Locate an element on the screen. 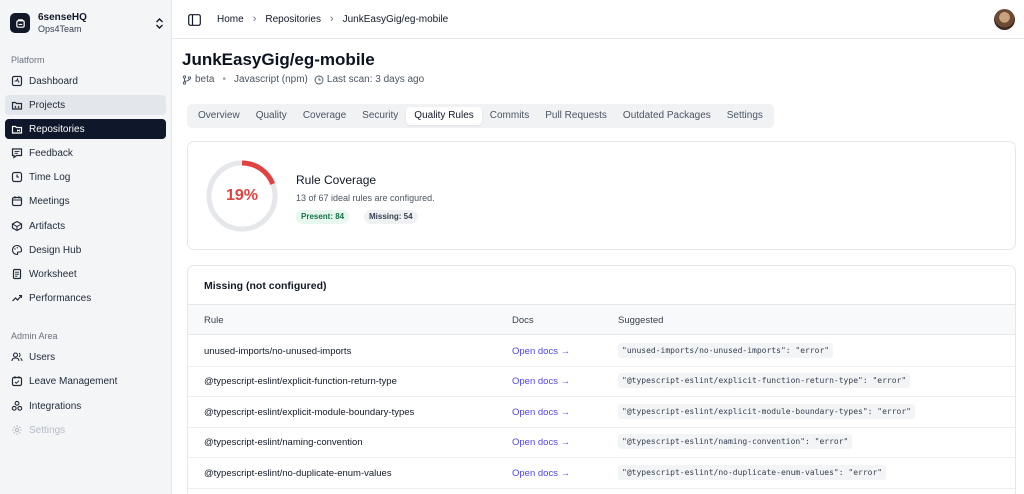  admin-section-label: Admin Area is located at coordinates (34, 336).